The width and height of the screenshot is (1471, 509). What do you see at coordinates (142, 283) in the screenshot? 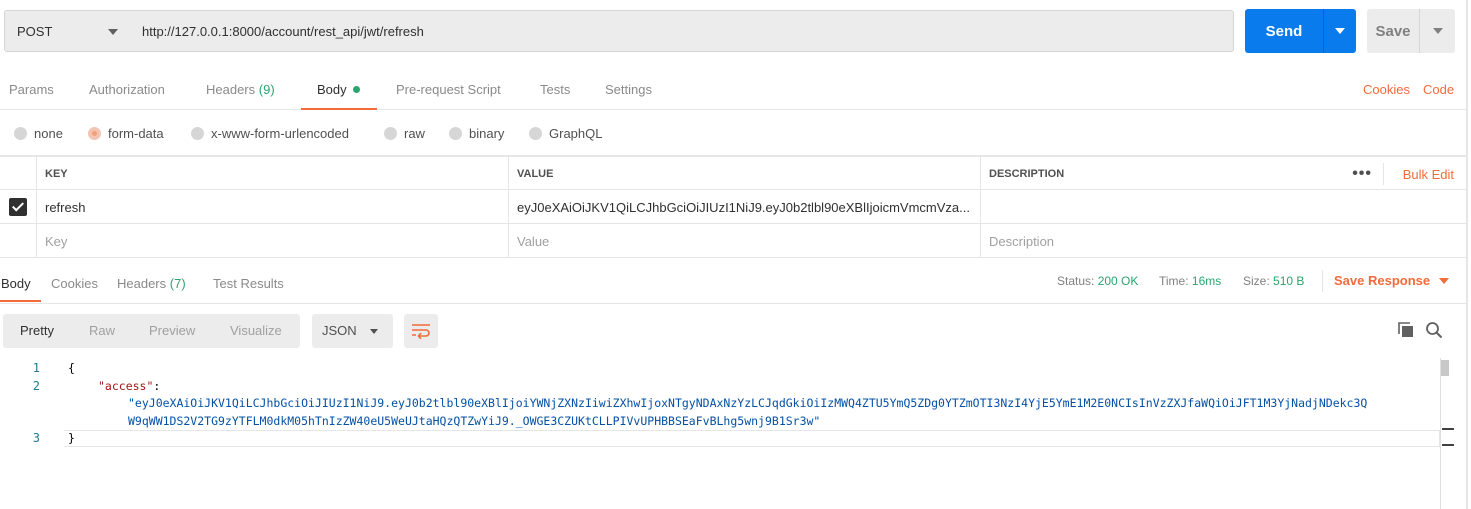
I see `tab-response-headers-label: Headers` at bounding box center [142, 283].